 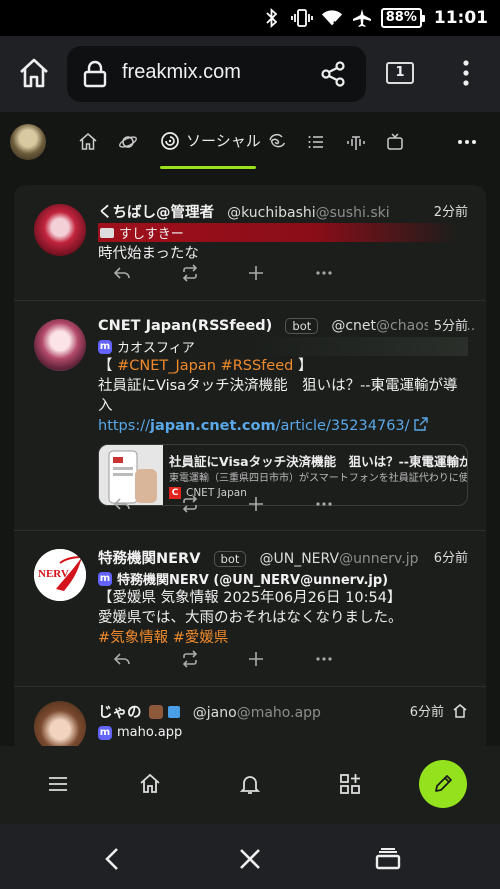 I want to click on galaxy-icon, so click(x=277, y=142).